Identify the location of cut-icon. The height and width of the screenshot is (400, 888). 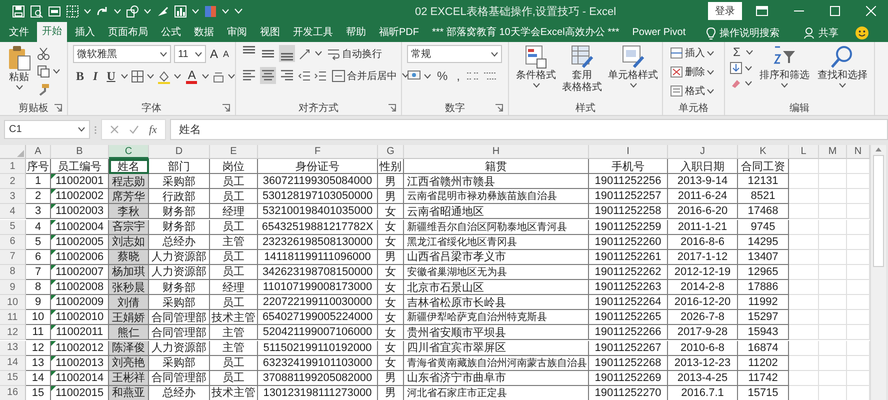
(43, 53).